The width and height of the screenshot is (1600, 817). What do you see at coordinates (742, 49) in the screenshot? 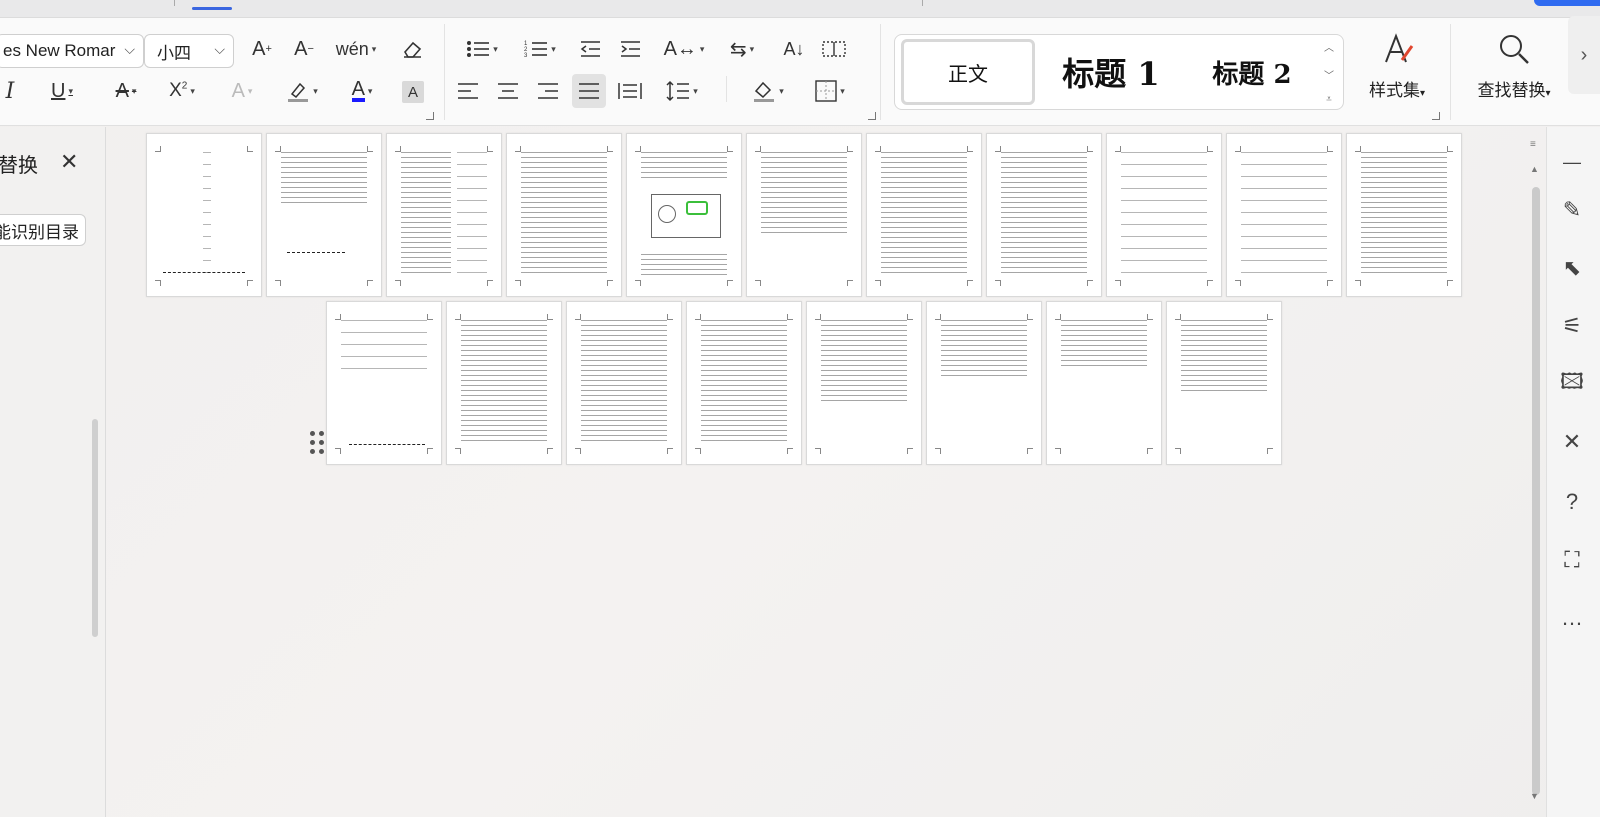
I see `line-break-button: ⇆ ▾` at bounding box center [742, 49].